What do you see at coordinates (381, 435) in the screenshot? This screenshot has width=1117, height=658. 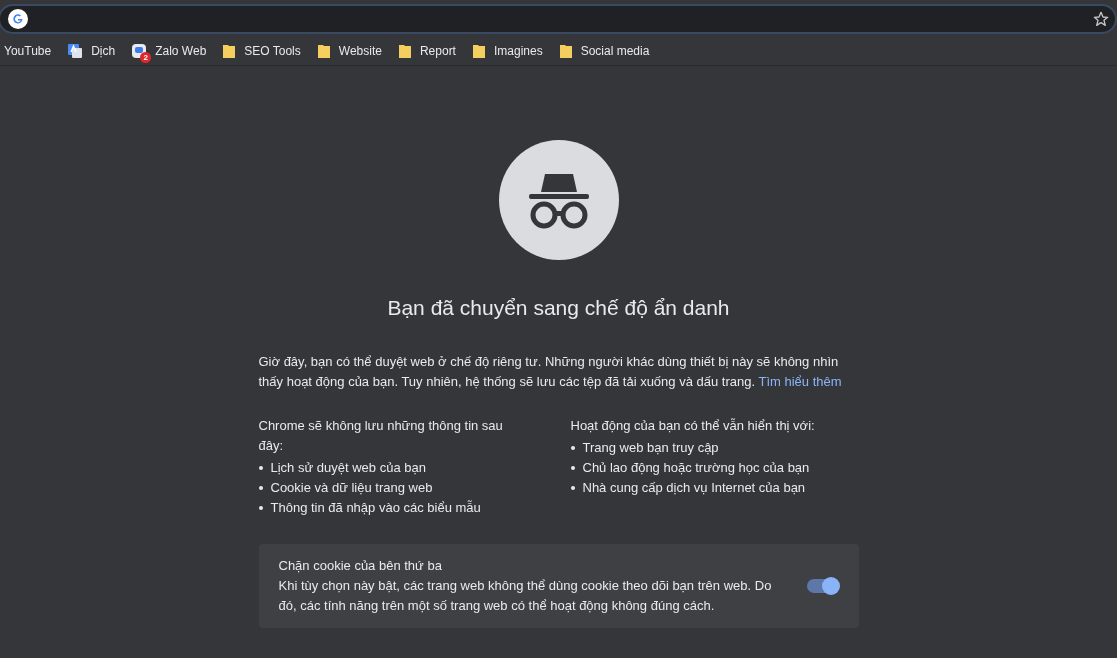 I see `column-heading: Chrome sẽ không lưu những thông tin sau đây:` at bounding box center [381, 435].